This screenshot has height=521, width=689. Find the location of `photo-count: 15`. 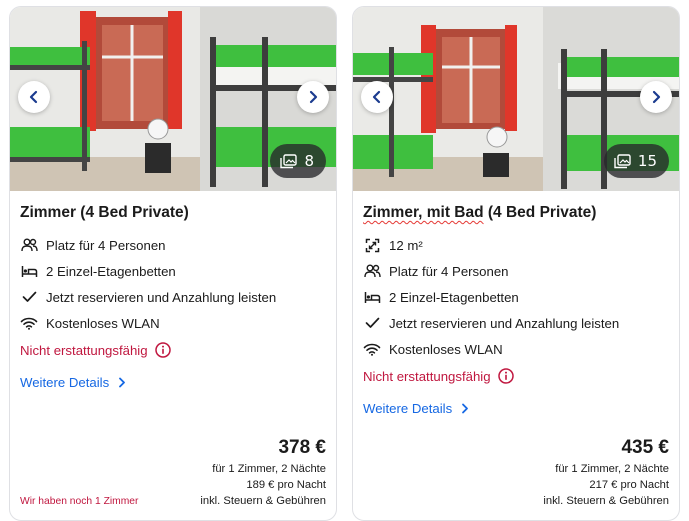

photo-count: 15 is located at coordinates (647, 161).